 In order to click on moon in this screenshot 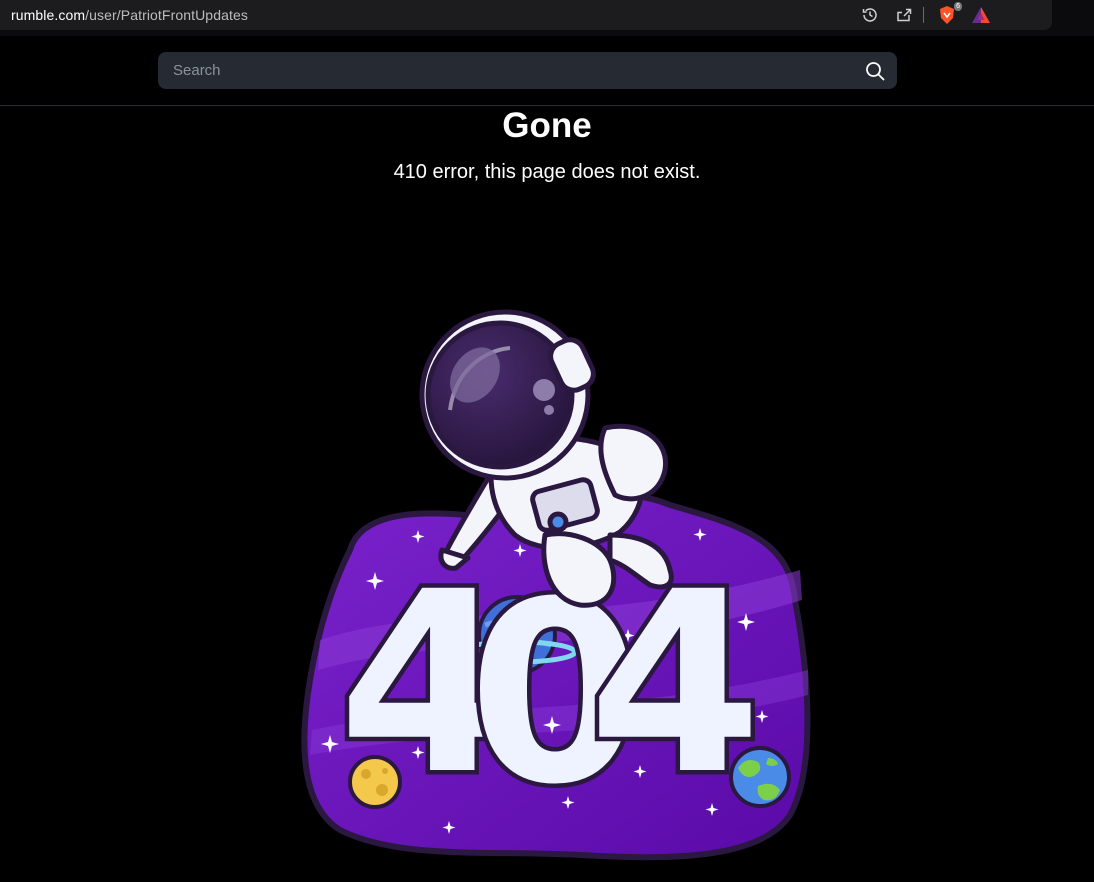, I will do `click(375, 782)`.